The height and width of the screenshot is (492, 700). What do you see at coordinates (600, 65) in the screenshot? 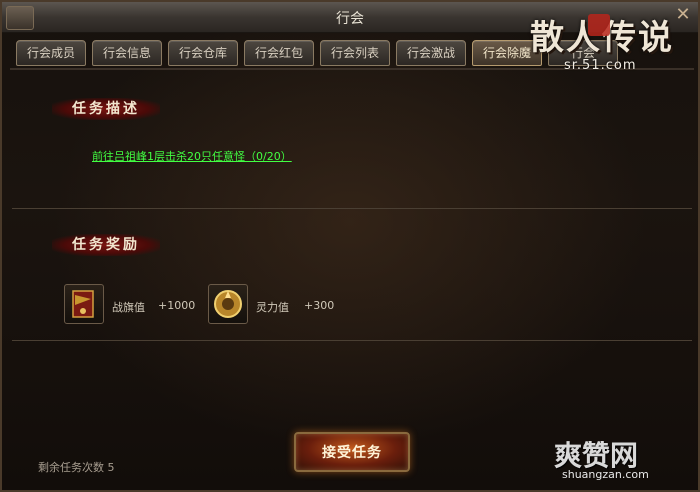
I see `logo-url: sr.51.com` at bounding box center [600, 65].